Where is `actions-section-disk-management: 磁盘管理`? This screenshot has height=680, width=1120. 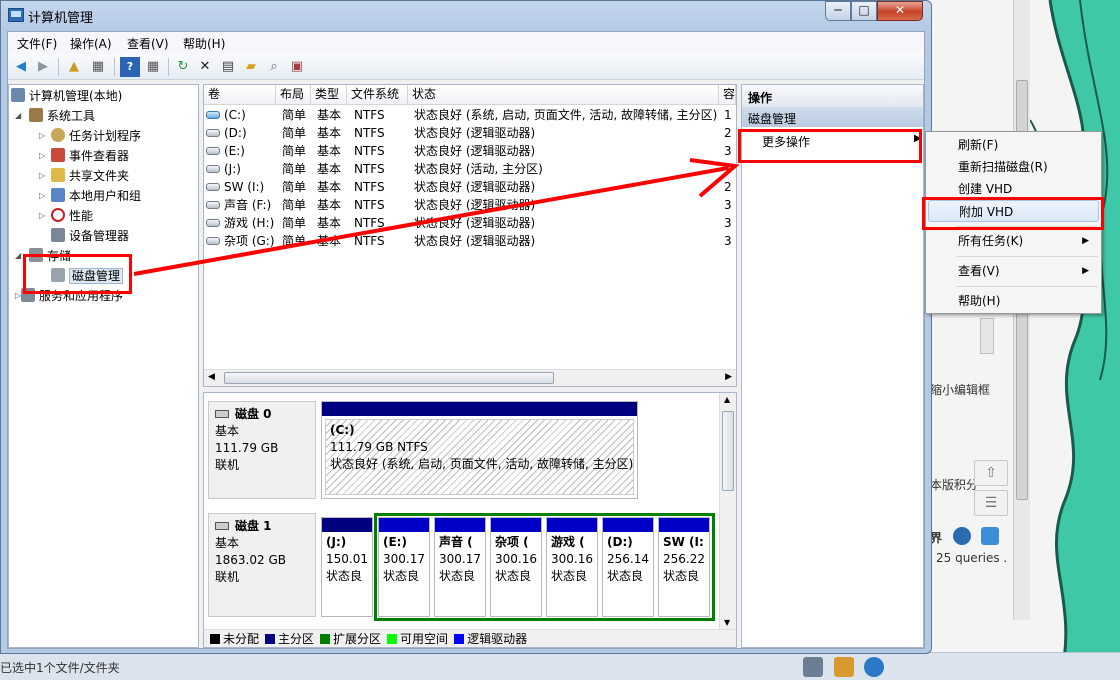 actions-section-disk-management: 磁盘管理 is located at coordinates (832, 117).